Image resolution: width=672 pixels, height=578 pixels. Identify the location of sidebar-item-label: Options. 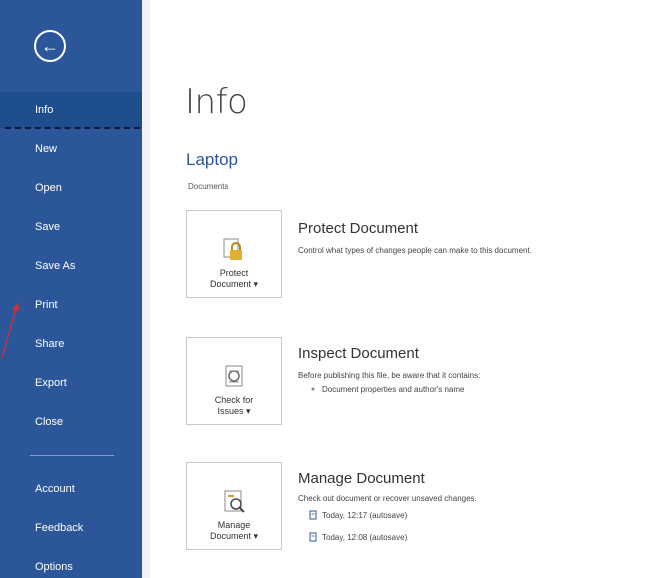
(54, 567).